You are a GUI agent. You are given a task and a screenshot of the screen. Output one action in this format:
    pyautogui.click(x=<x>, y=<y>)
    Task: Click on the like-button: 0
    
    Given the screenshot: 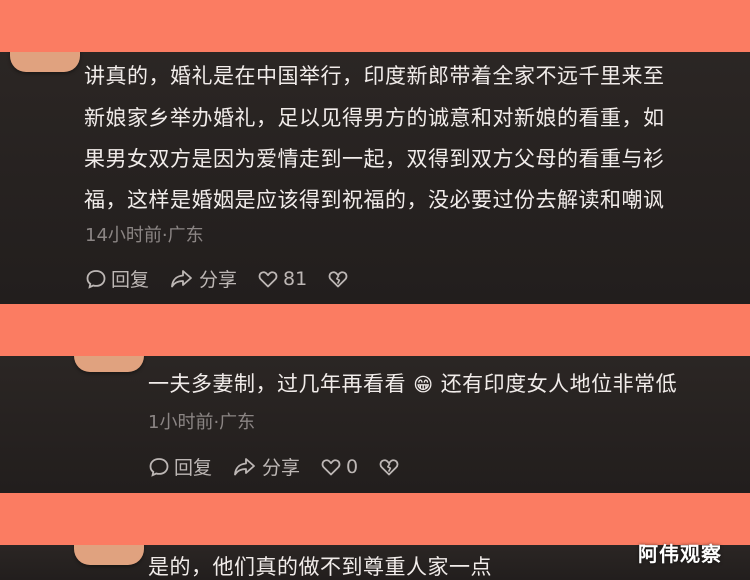 What is the action you would take?
    pyautogui.click(x=339, y=467)
    